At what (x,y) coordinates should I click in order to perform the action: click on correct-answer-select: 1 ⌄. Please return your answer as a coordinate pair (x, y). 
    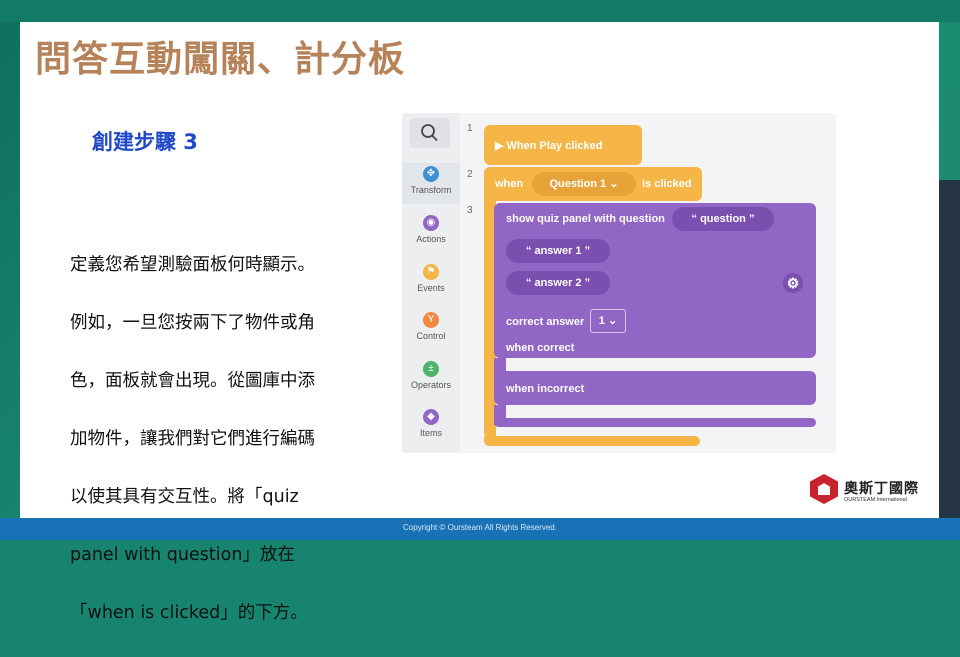
    Looking at the image, I should click on (608, 321).